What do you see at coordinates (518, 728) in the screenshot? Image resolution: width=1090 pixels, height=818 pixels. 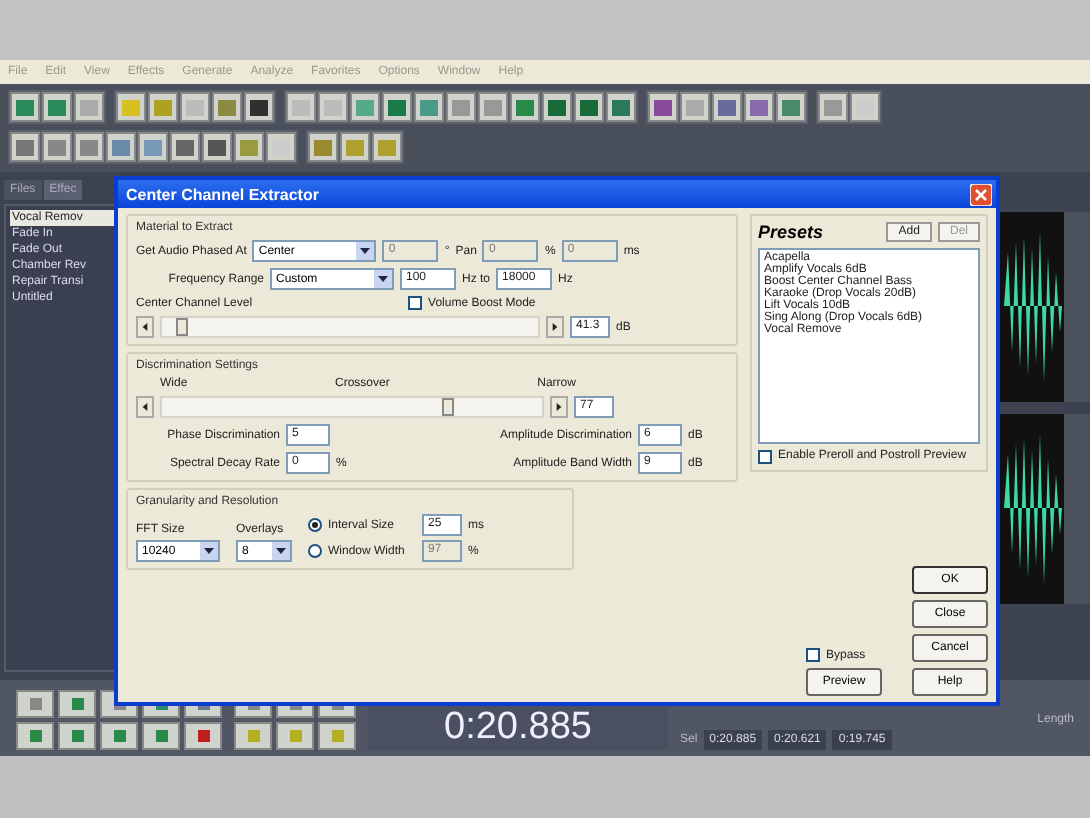 I see `time-display: 0:20.885` at bounding box center [518, 728].